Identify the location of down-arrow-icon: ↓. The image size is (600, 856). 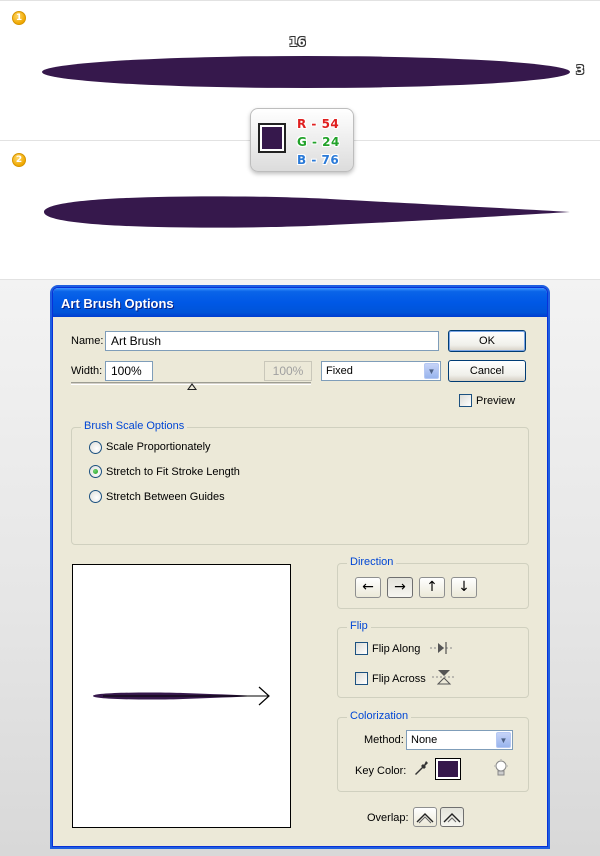
(464, 587).